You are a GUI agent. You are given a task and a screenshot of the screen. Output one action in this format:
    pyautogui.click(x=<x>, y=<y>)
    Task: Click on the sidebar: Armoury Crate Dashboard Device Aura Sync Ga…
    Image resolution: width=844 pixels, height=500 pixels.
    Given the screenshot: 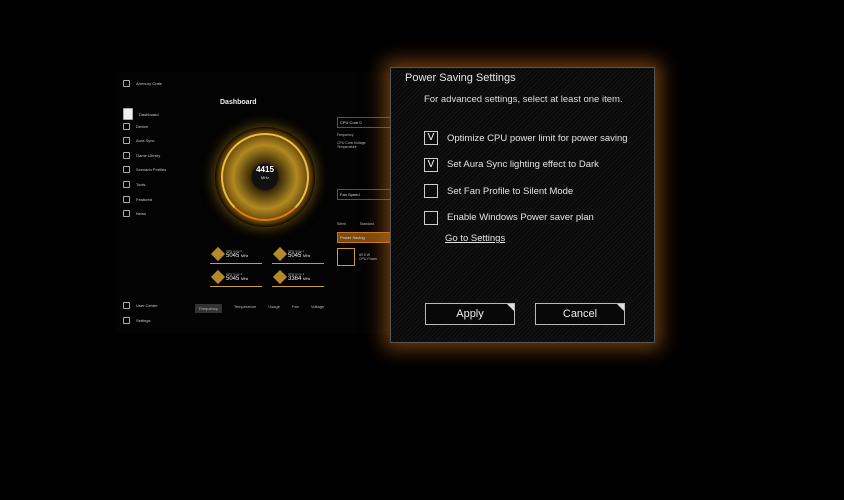 What is the action you would take?
    pyautogui.click(x=150, y=203)
    